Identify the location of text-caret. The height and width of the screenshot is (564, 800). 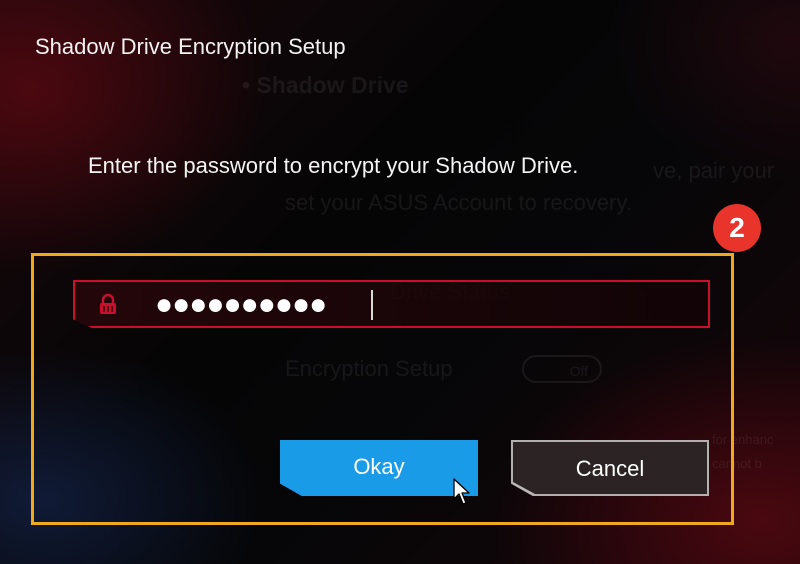
(372, 305).